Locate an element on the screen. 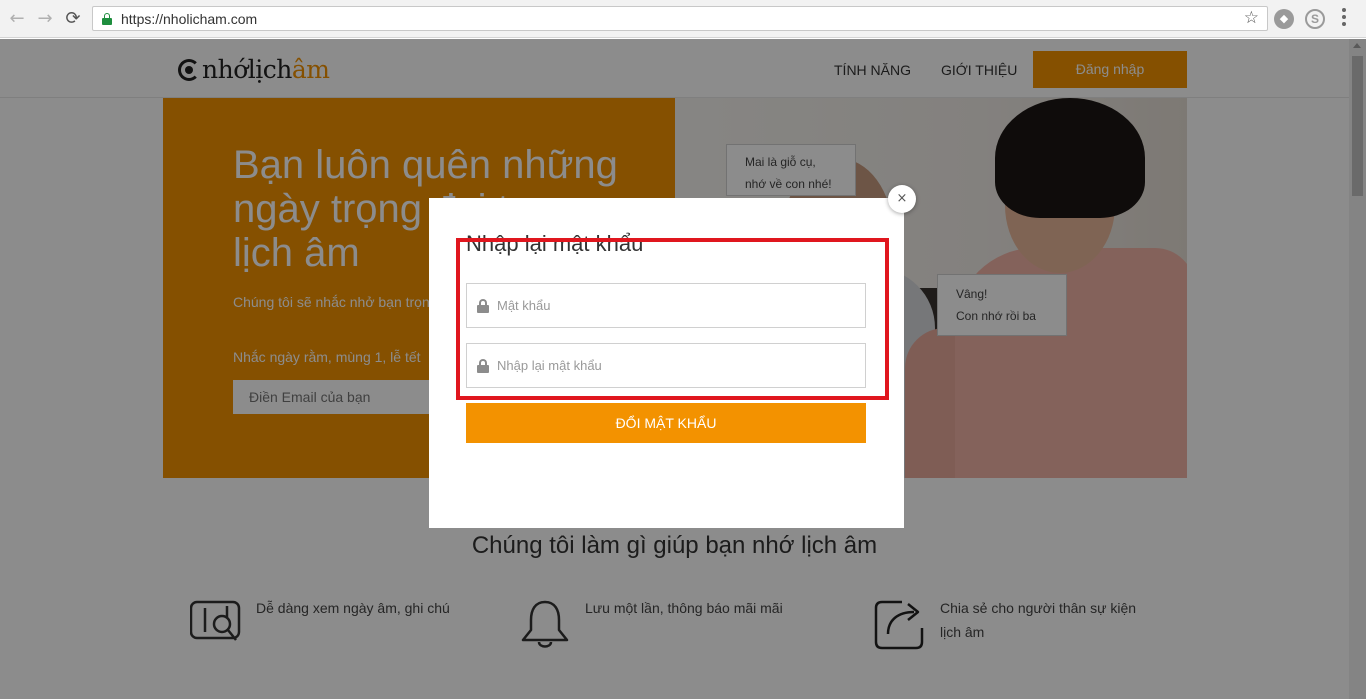 The height and width of the screenshot is (699, 1366). url-text: https://nholicham.com is located at coordinates (189, 19).